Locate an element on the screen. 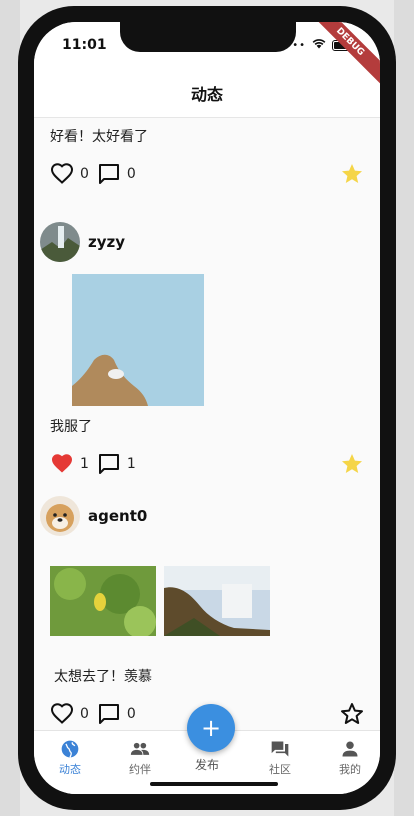 This screenshot has width=414, height=816. post-actions: 1 1 is located at coordinates (207, 464).